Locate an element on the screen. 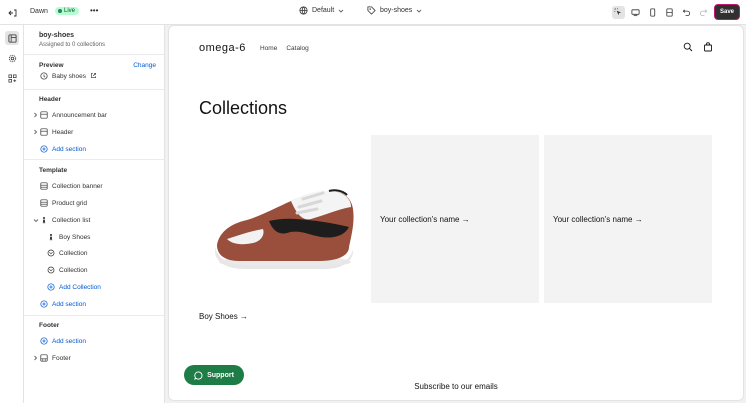 Image resolution: width=746 pixels, height=403 pixels. preview-item: Baby shoes is located at coordinates (94, 76).